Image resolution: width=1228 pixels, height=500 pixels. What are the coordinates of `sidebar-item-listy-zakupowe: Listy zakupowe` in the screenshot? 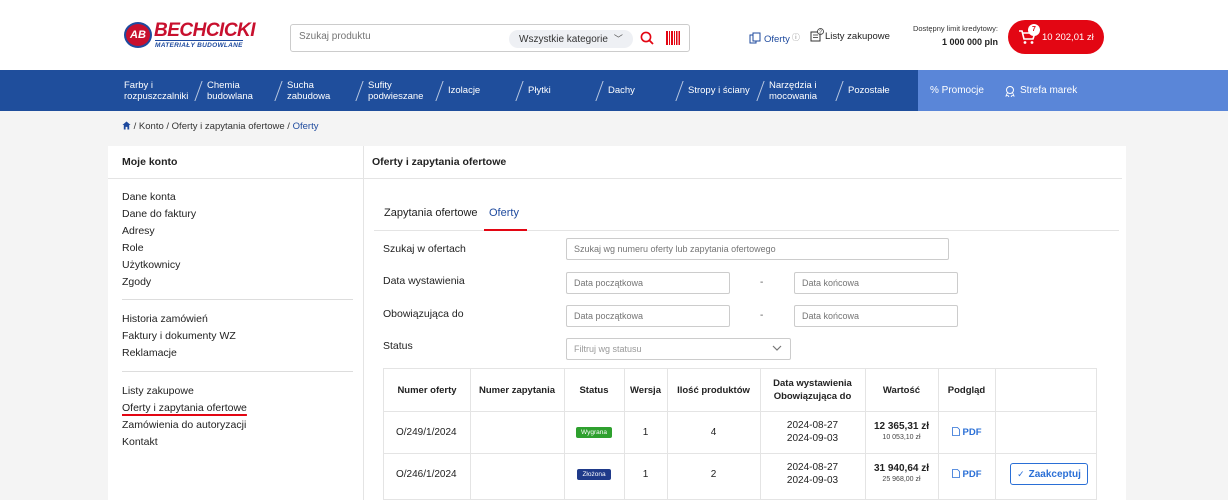 It's located at (158, 391).